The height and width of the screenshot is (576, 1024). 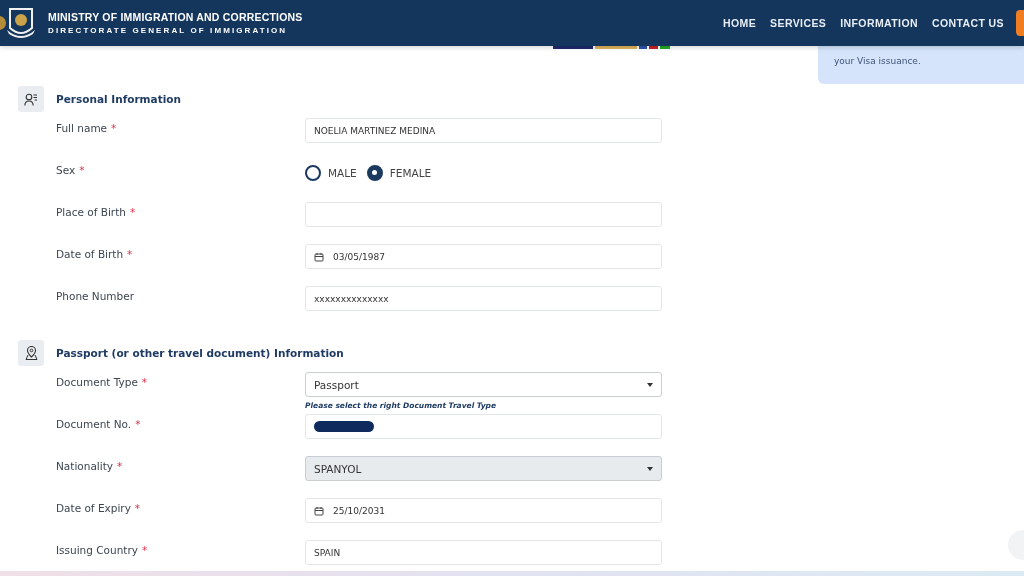 I want to click on field-label: Date of Expiry, so click(x=93, y=507).